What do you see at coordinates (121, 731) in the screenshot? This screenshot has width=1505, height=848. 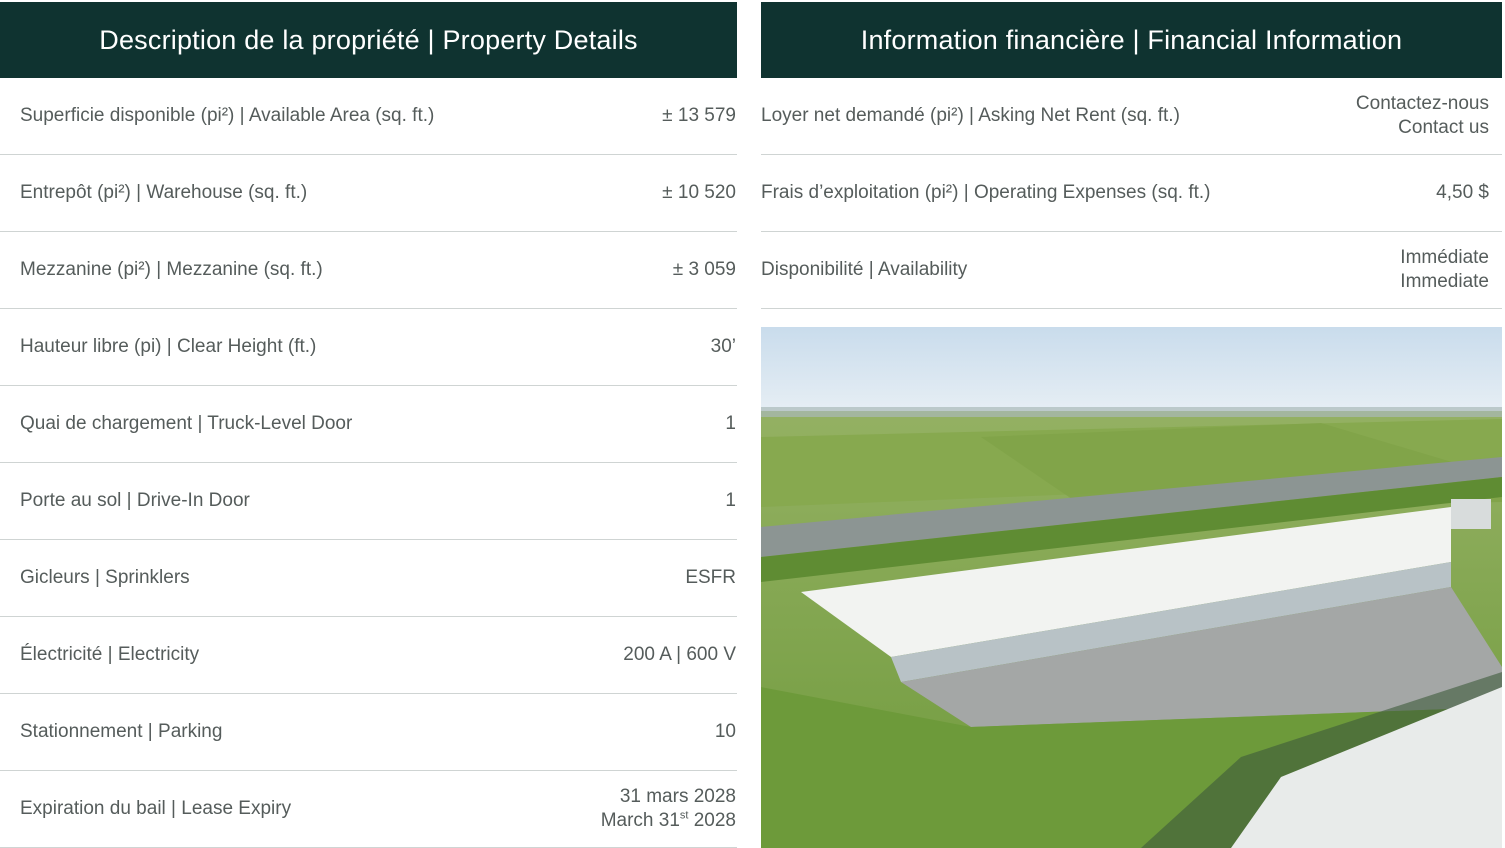 I see `row-label: Stationnement | Parking` at bounding box center [121, 731].